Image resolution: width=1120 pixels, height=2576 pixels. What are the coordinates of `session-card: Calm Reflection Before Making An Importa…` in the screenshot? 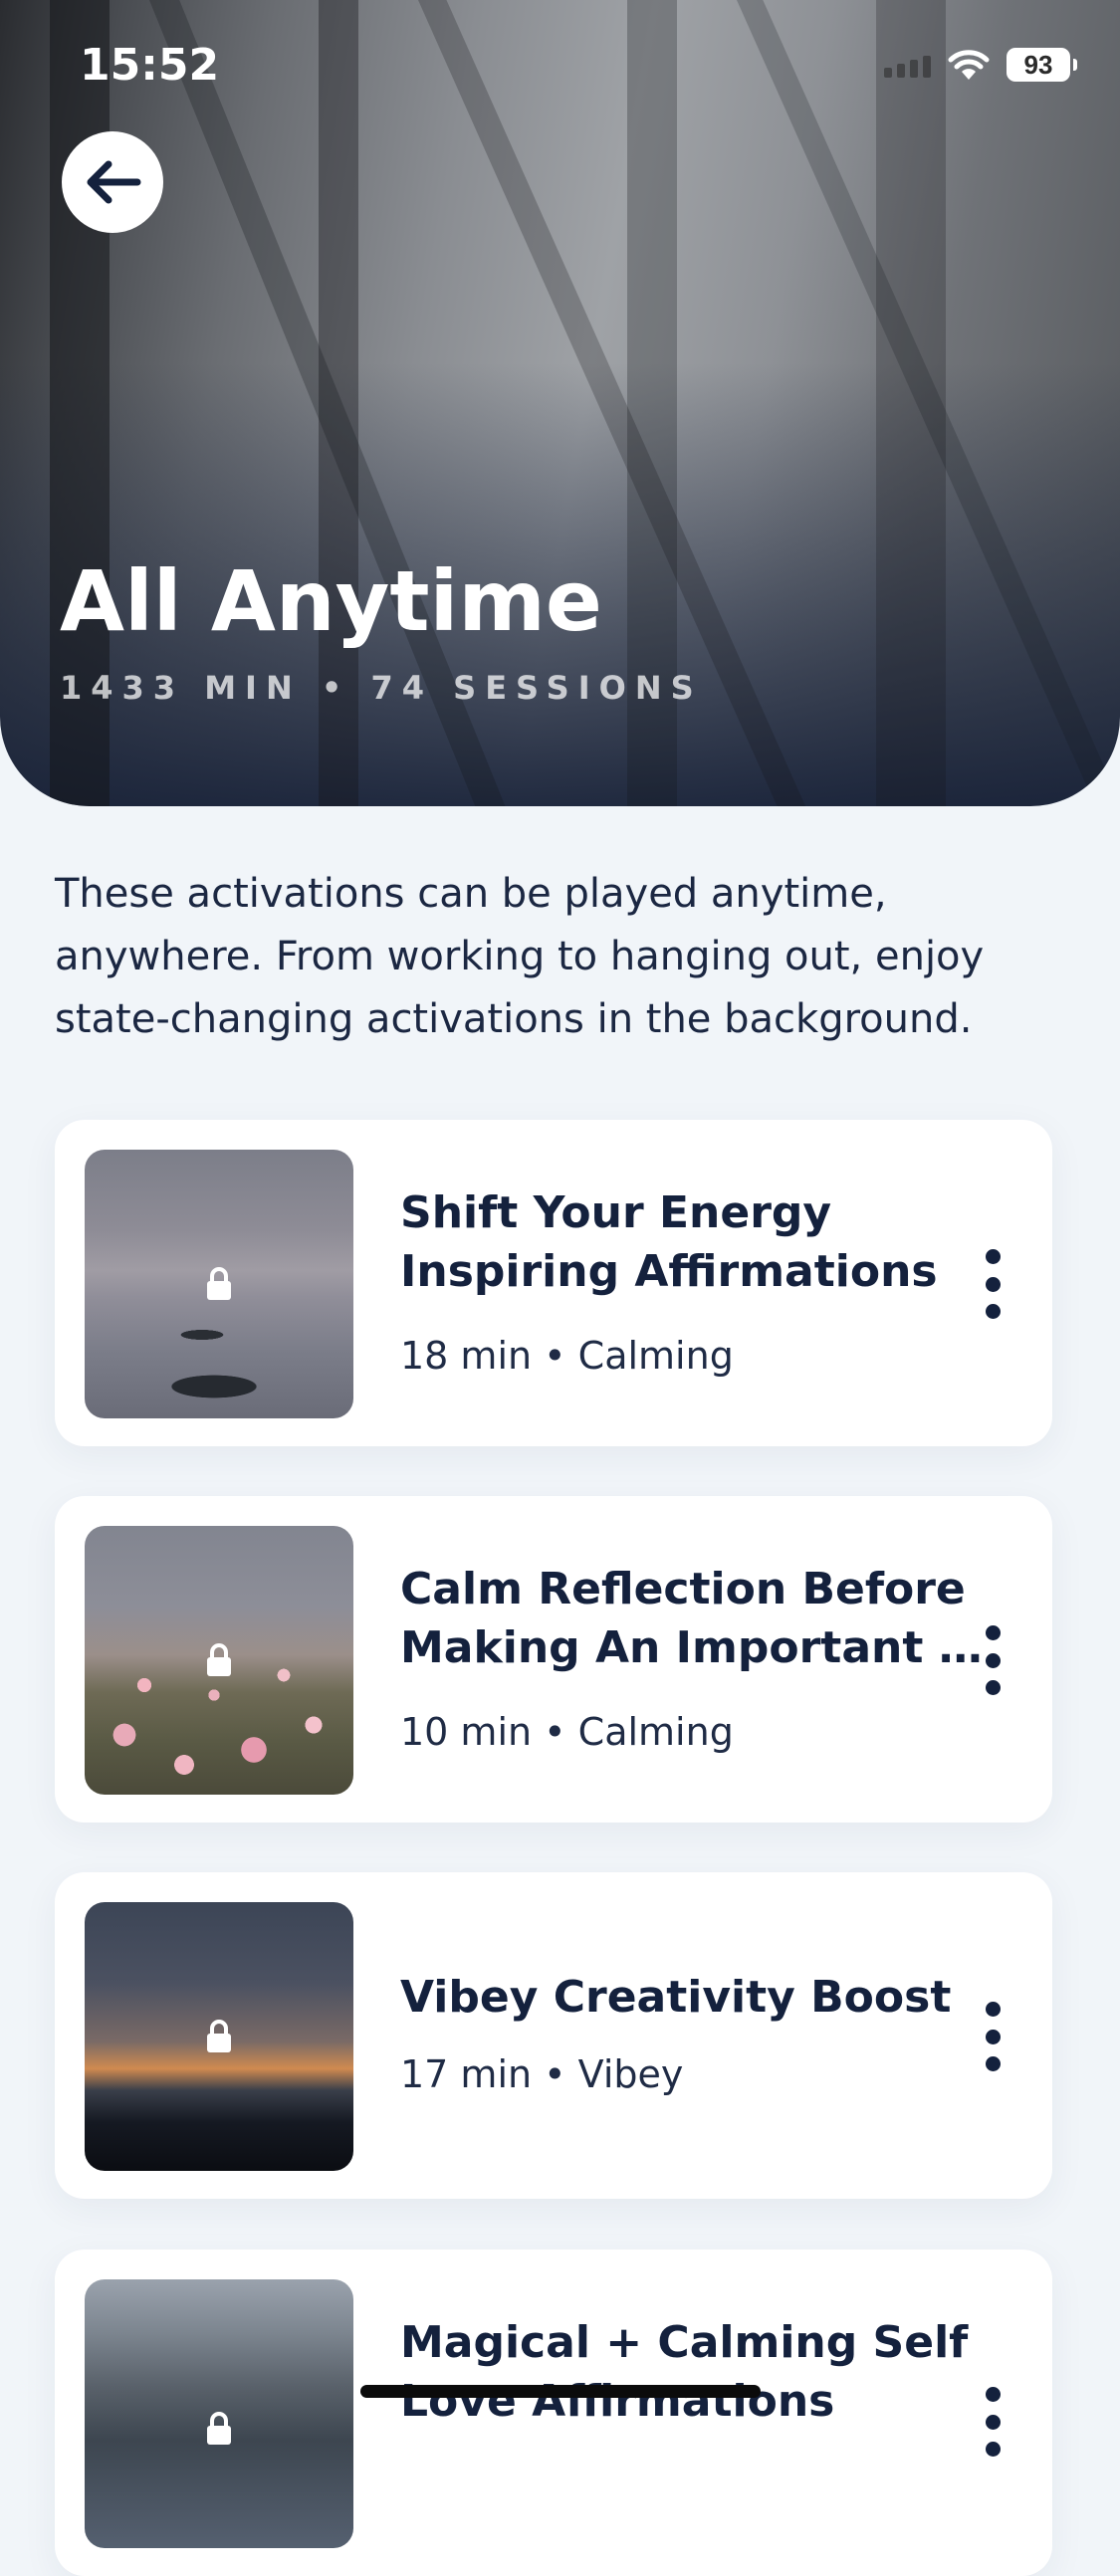 It's located at (554, 1659).